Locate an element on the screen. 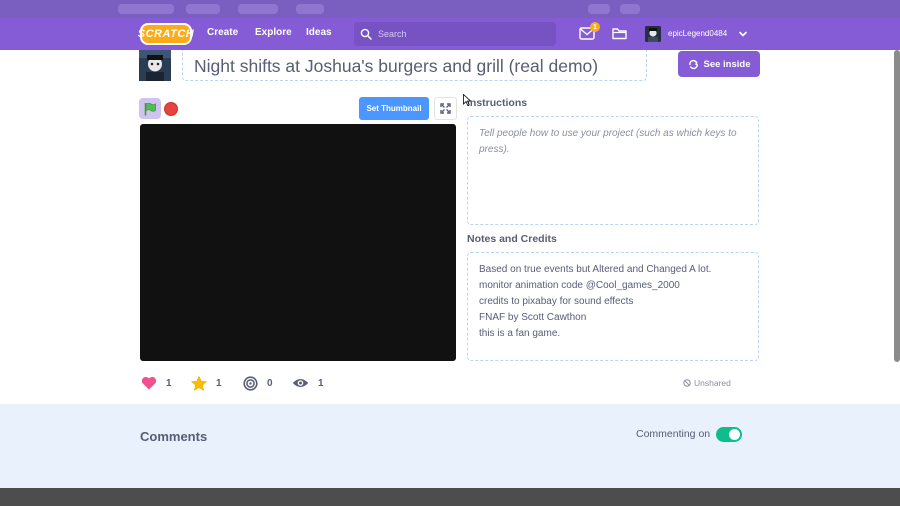  remix-stat: 0 is located at coordinates (258, 383).